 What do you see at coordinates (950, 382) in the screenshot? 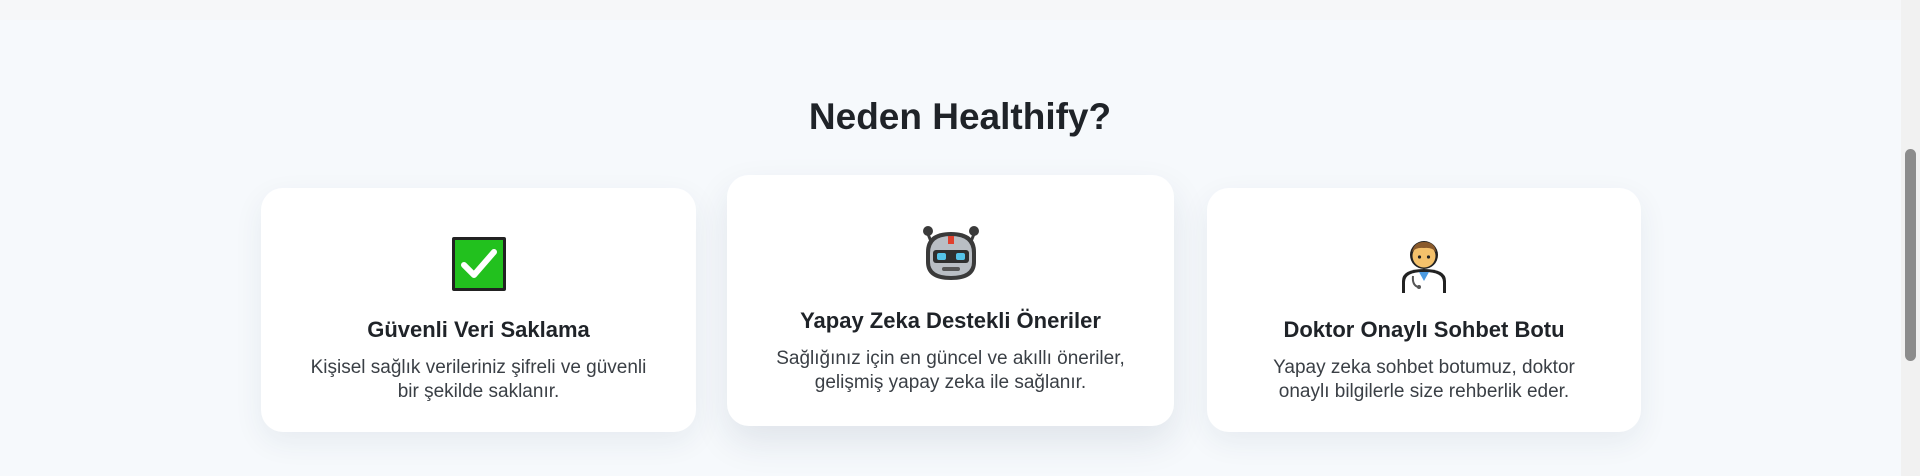
I see `feature-description-line: gelişmiş yapay zeka ile sağlanır.` at bounding box center [950, 382].